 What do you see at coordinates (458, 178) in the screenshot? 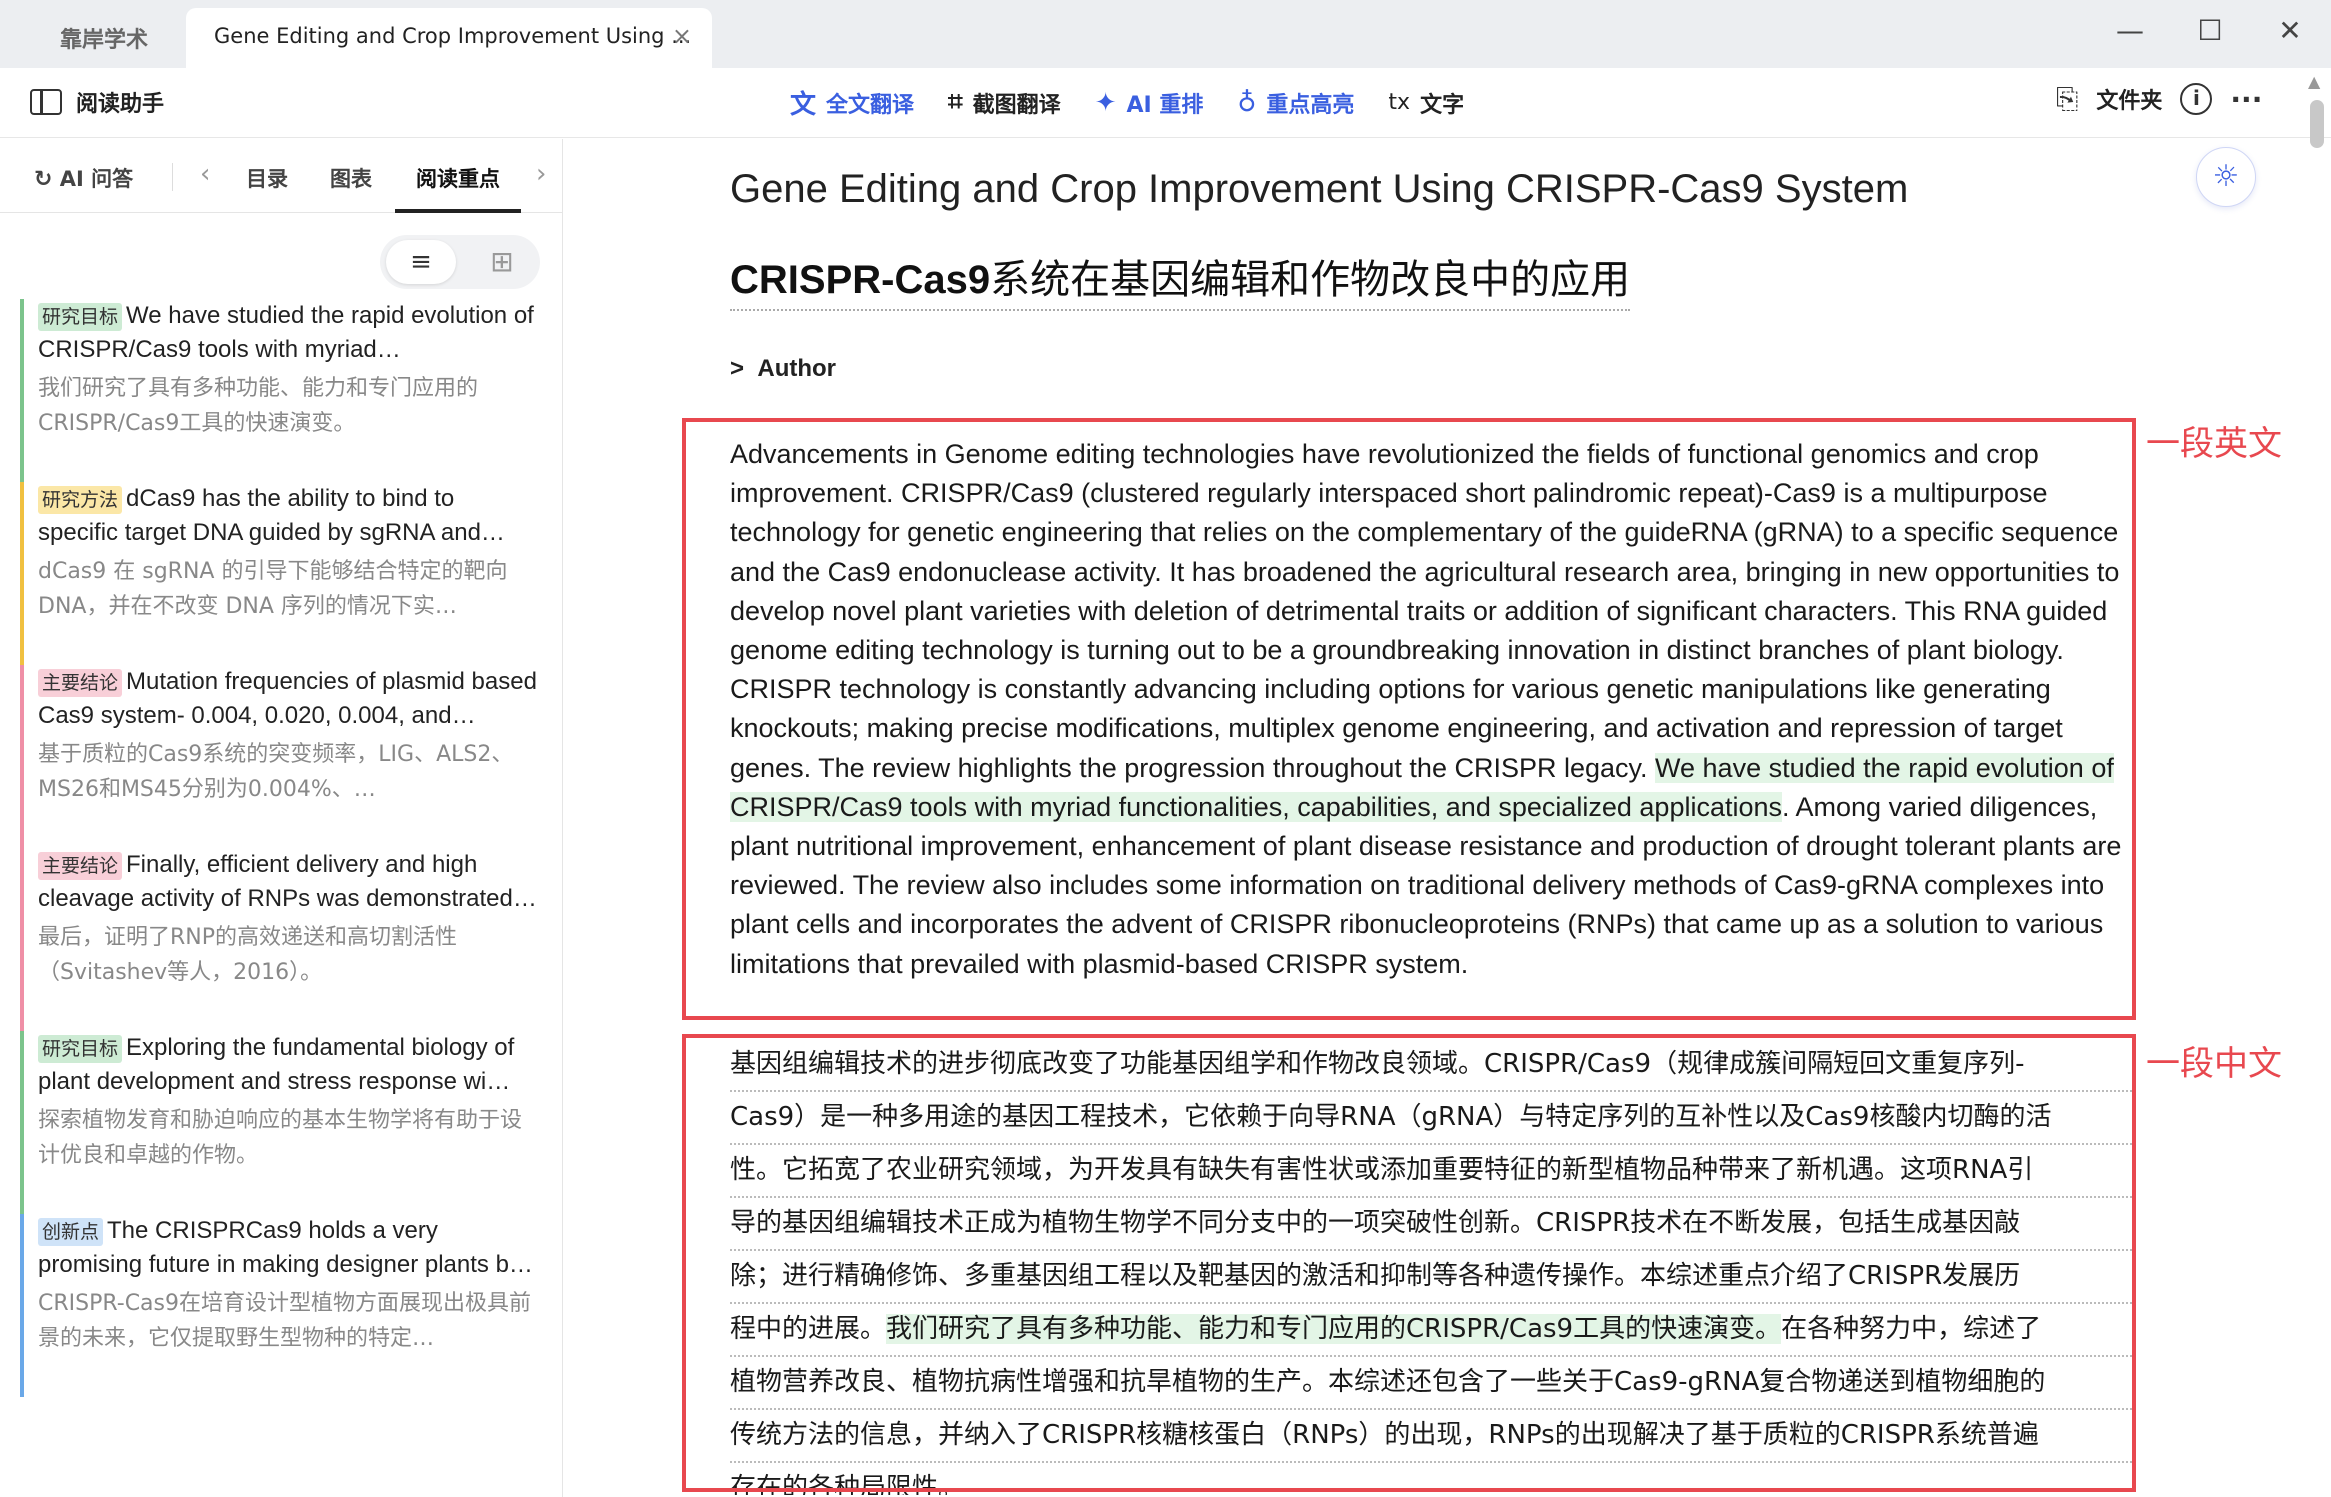
I see `tab-key-points: 阅读重点` at bounding box center [458, 178].